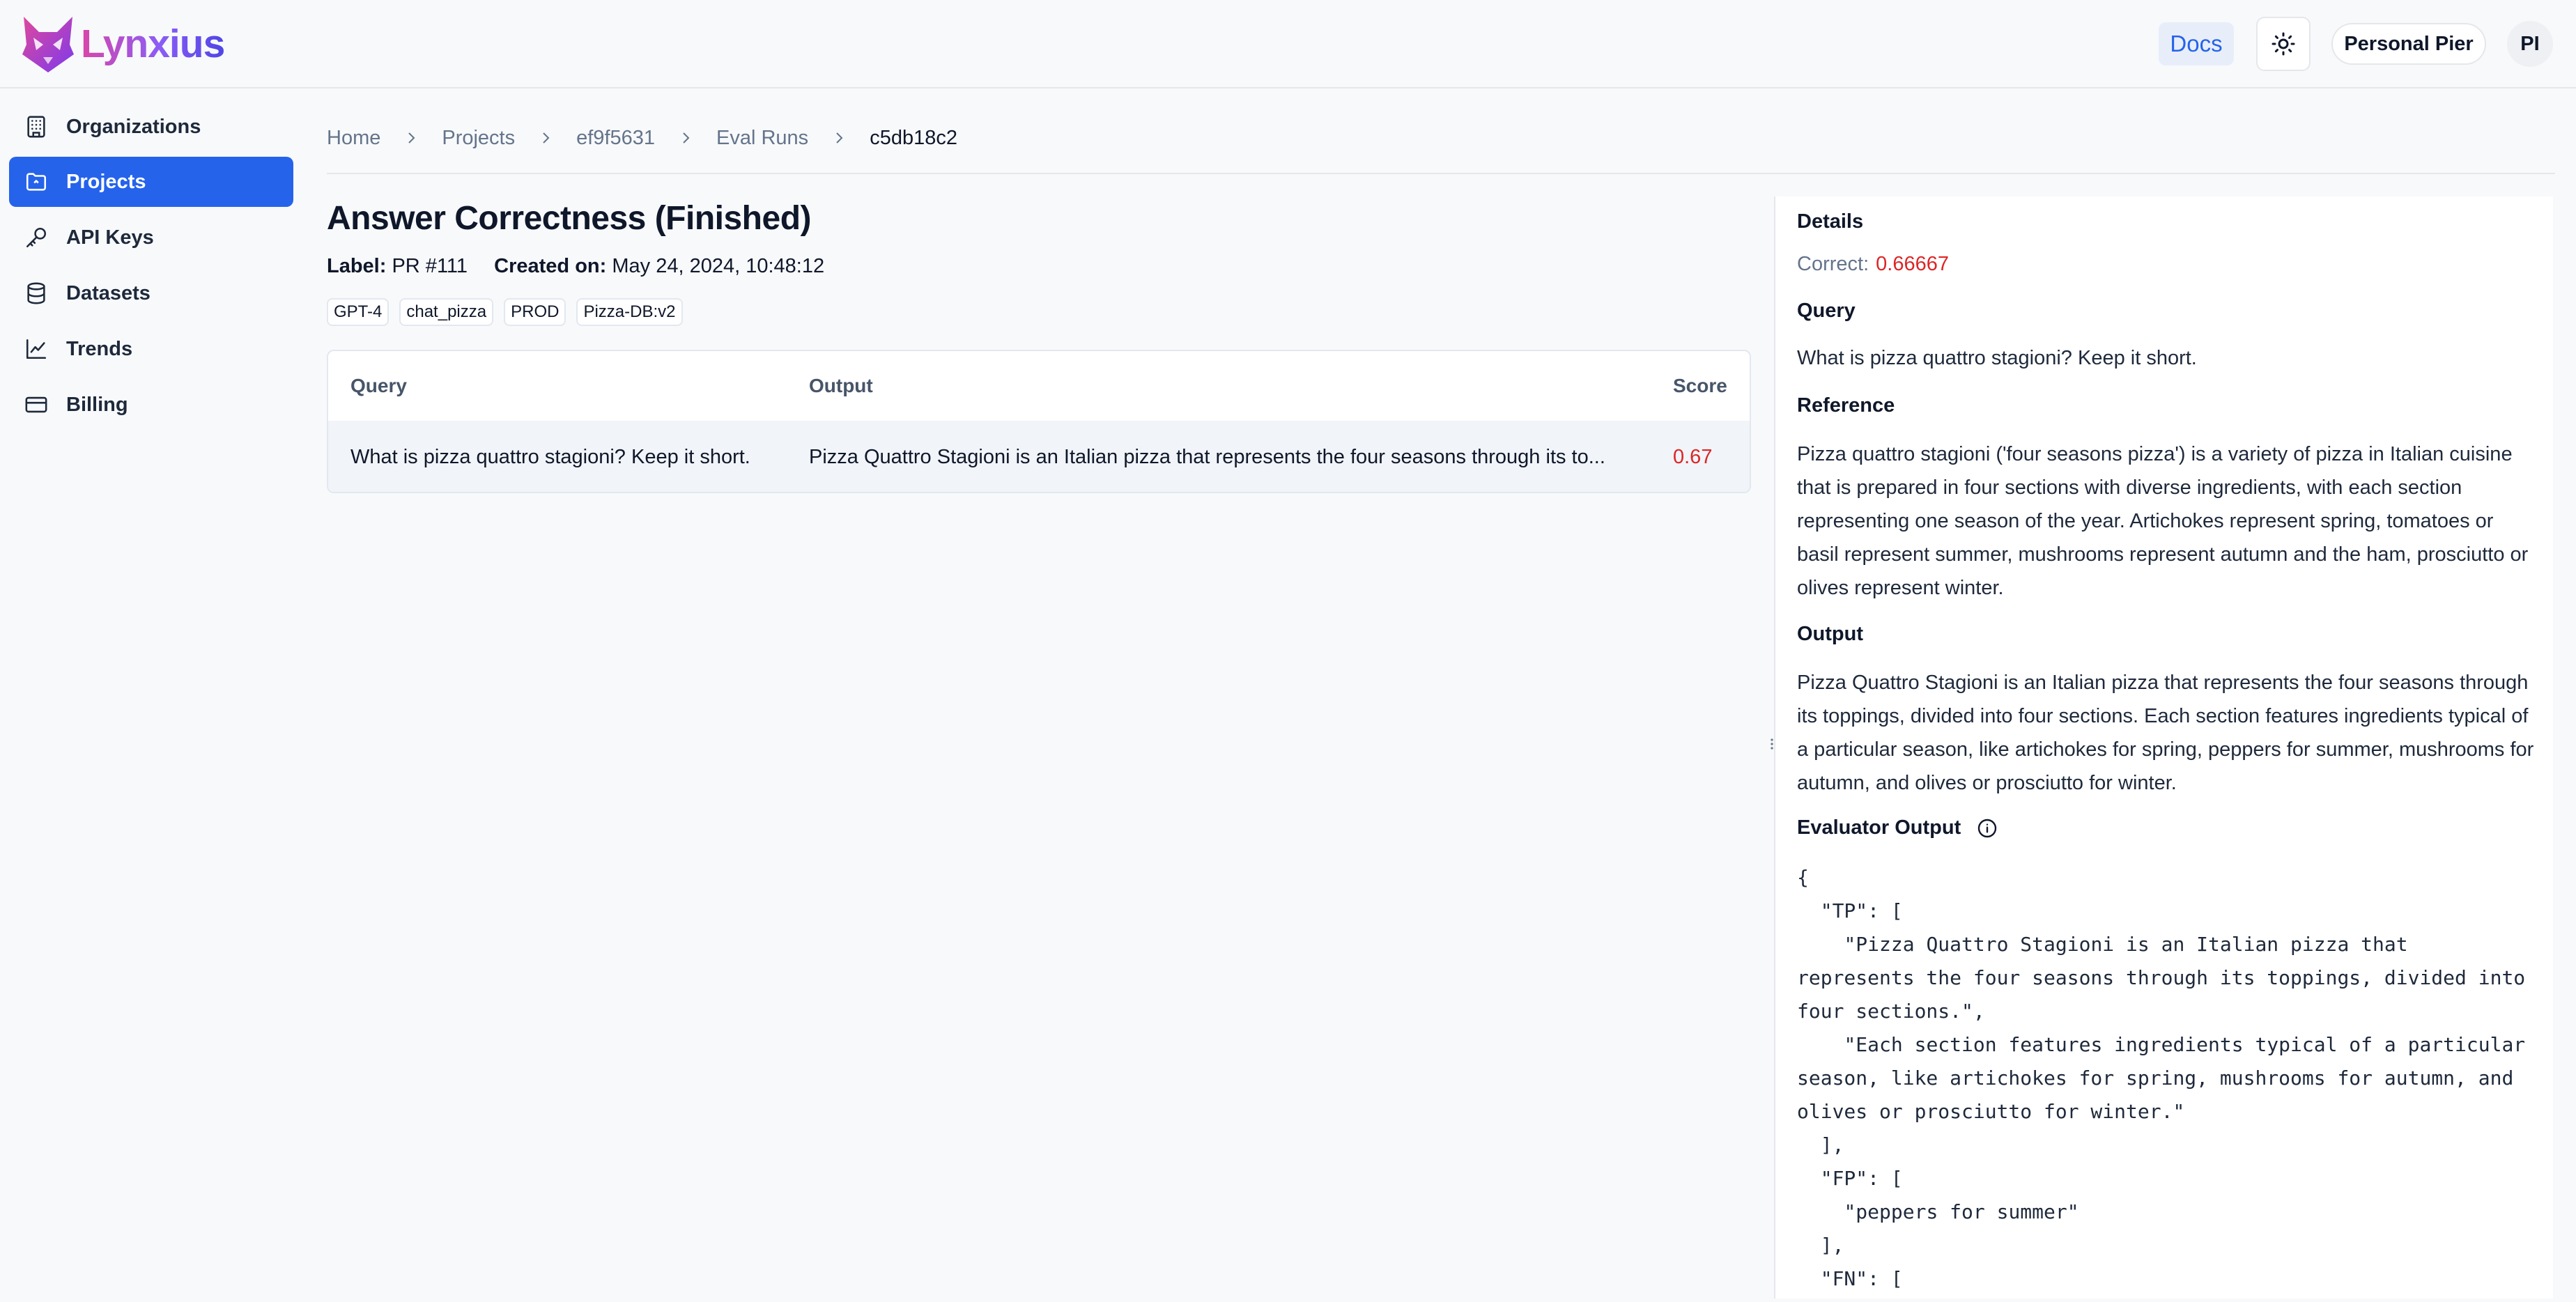  What do you see at coordinates (36, 127) in the screenshot?
I see `building-icon` at bounding box center [36, 127].